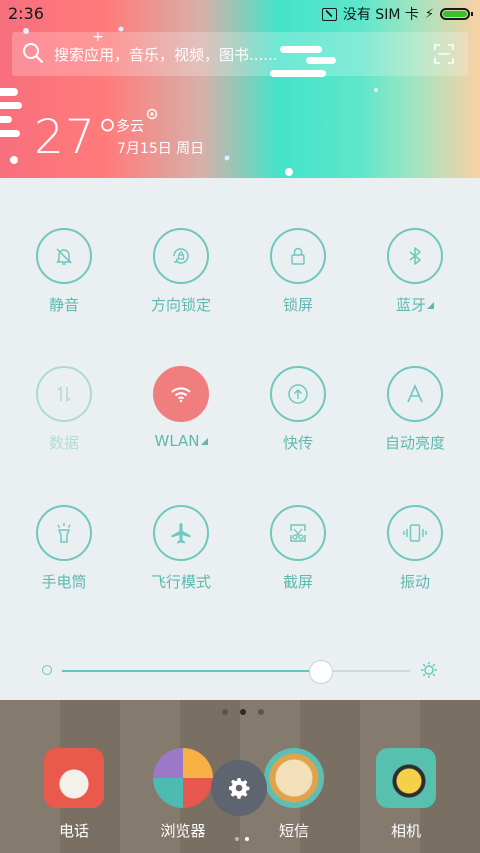 The height and width of the screenshot is (853, 480). Describe the element at coordinates (293, 831) in the screenshot. I see `app-label: 短信` at that location.